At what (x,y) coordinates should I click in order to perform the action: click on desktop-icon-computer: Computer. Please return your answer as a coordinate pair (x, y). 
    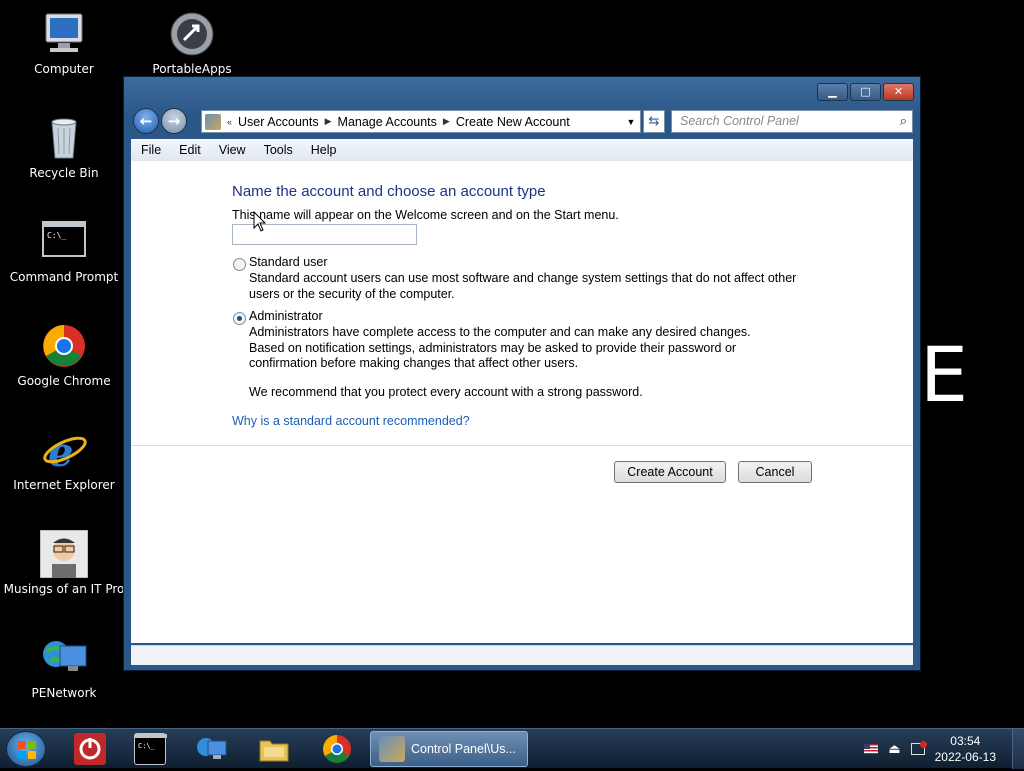
    Looking at the image, I should click on (64, 43).